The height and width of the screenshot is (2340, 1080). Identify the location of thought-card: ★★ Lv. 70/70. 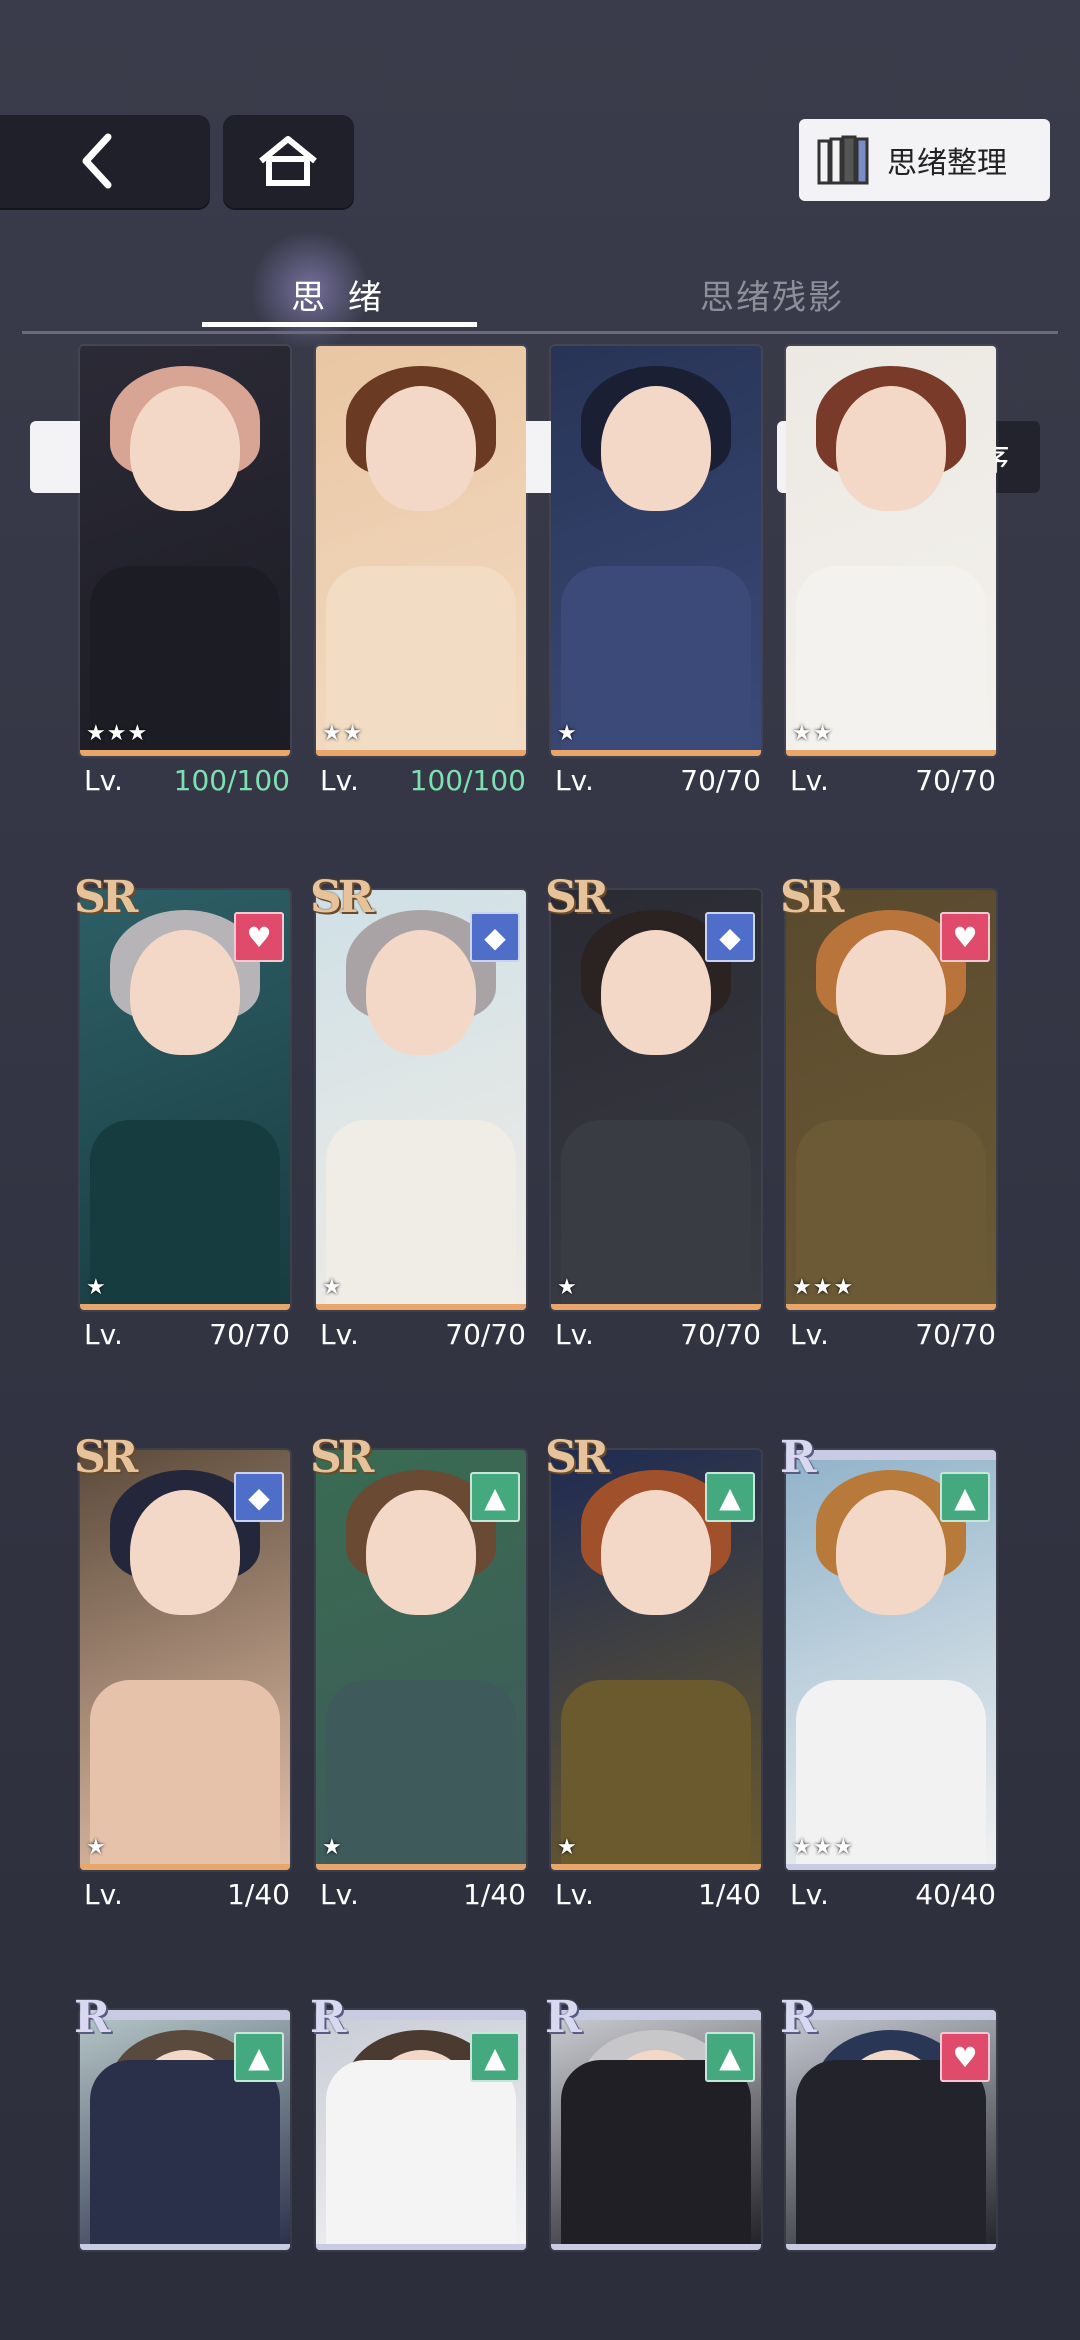
(891, 581).